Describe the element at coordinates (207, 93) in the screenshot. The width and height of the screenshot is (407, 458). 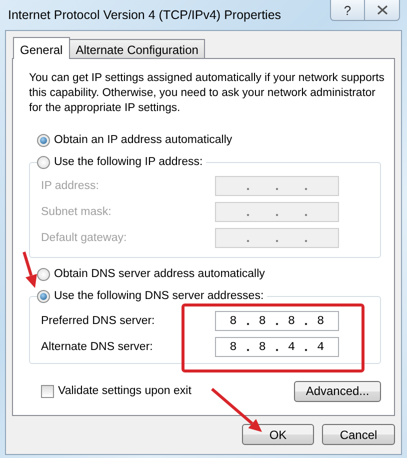
I see `description-text: You can get IP settings assigned automatically if your network supports this capability. Otherwise, you need to ask your network administrator for the appropriate IP settings.` at that location.